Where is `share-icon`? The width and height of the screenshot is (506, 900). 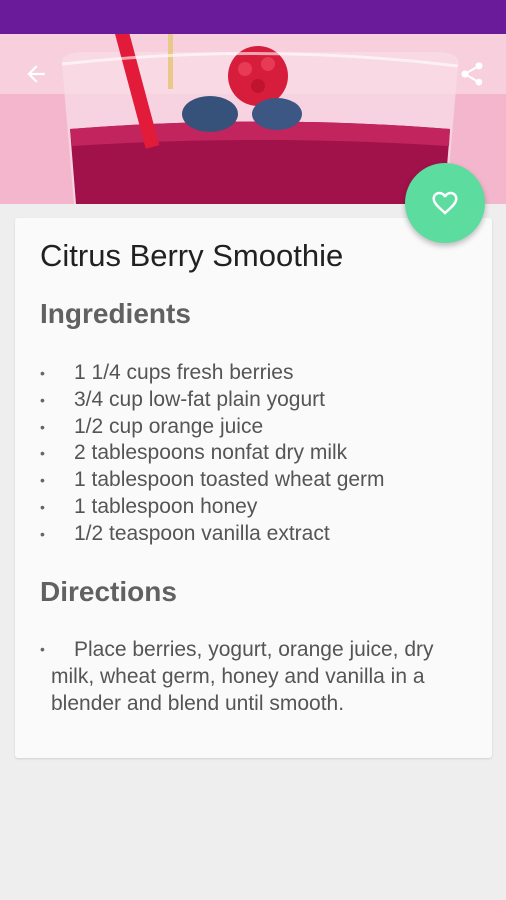 share-icon is located at coordinates (472, 74).